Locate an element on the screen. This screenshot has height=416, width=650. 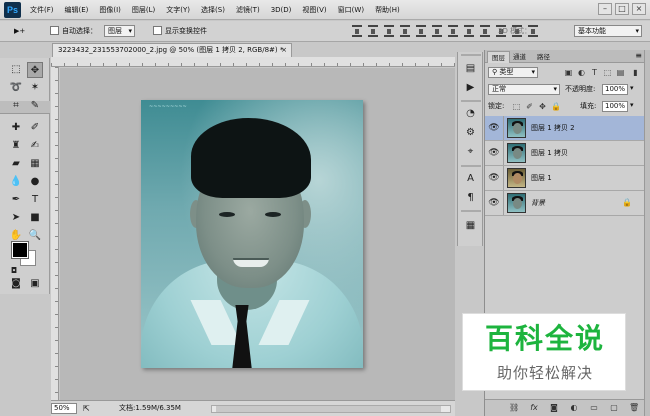
brush-tool-icon: ✐ is located at coordinates (35, 128).